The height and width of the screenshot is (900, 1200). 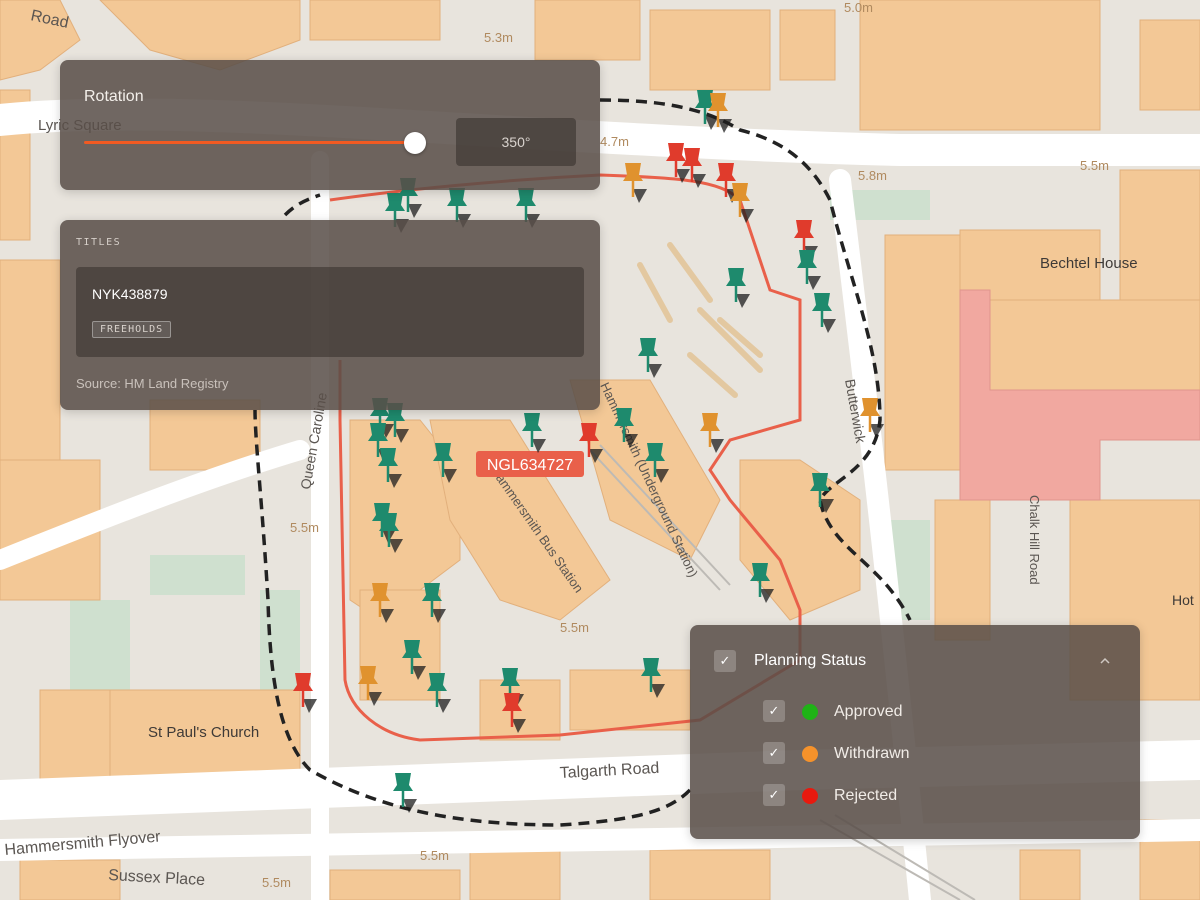 What do you see at coordinates (414, 143) in the screenshot?
I see `rotation-slider-thumb` at bounding box center [414, 143].